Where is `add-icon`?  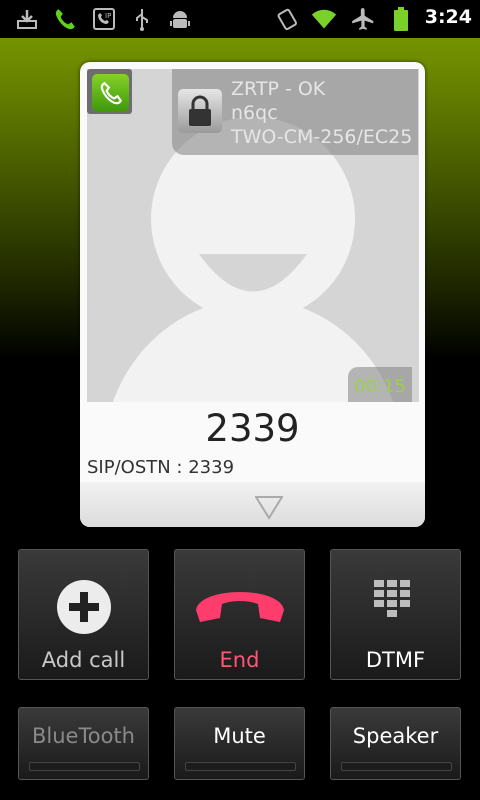 add-icon is located at coordinates (84, 607).